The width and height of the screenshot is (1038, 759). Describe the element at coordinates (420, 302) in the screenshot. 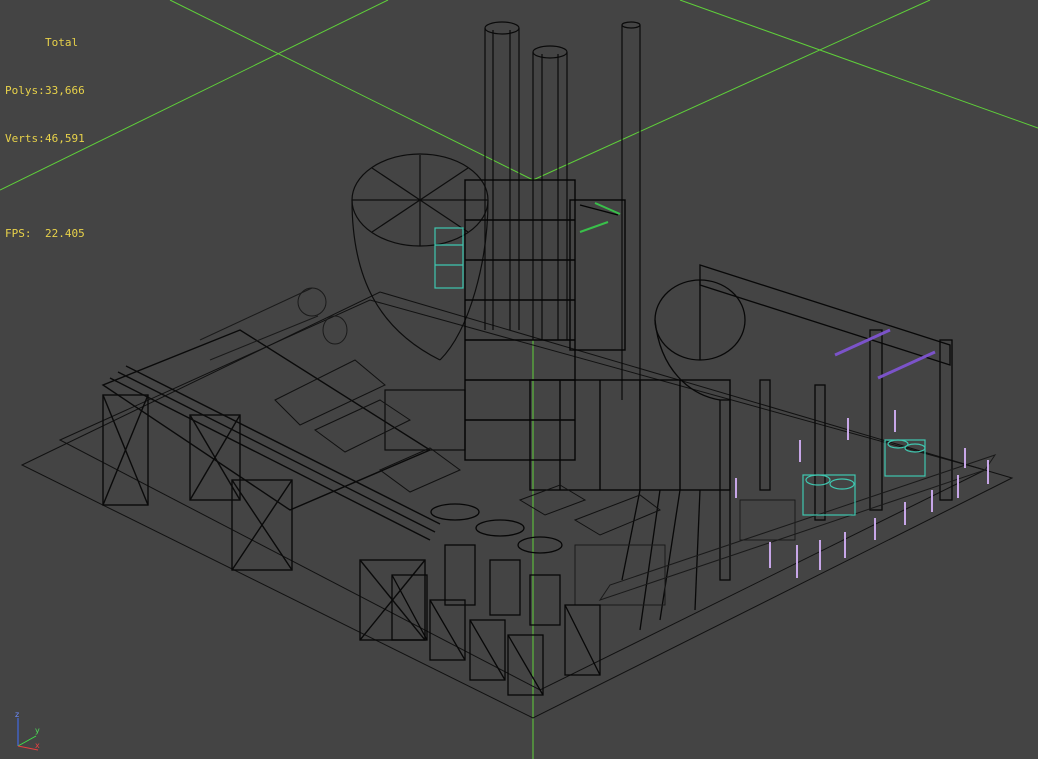

I see `dome-structure` at that location.